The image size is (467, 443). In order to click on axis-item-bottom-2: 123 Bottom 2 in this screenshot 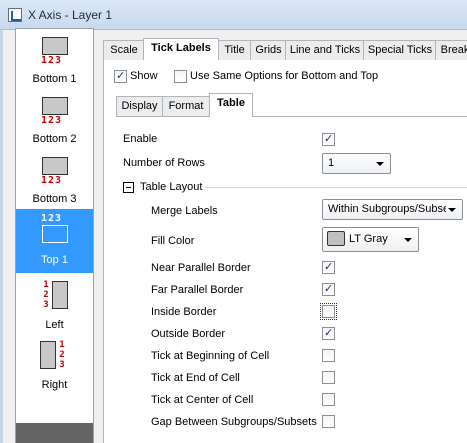, I will do `click(54, 119)`.